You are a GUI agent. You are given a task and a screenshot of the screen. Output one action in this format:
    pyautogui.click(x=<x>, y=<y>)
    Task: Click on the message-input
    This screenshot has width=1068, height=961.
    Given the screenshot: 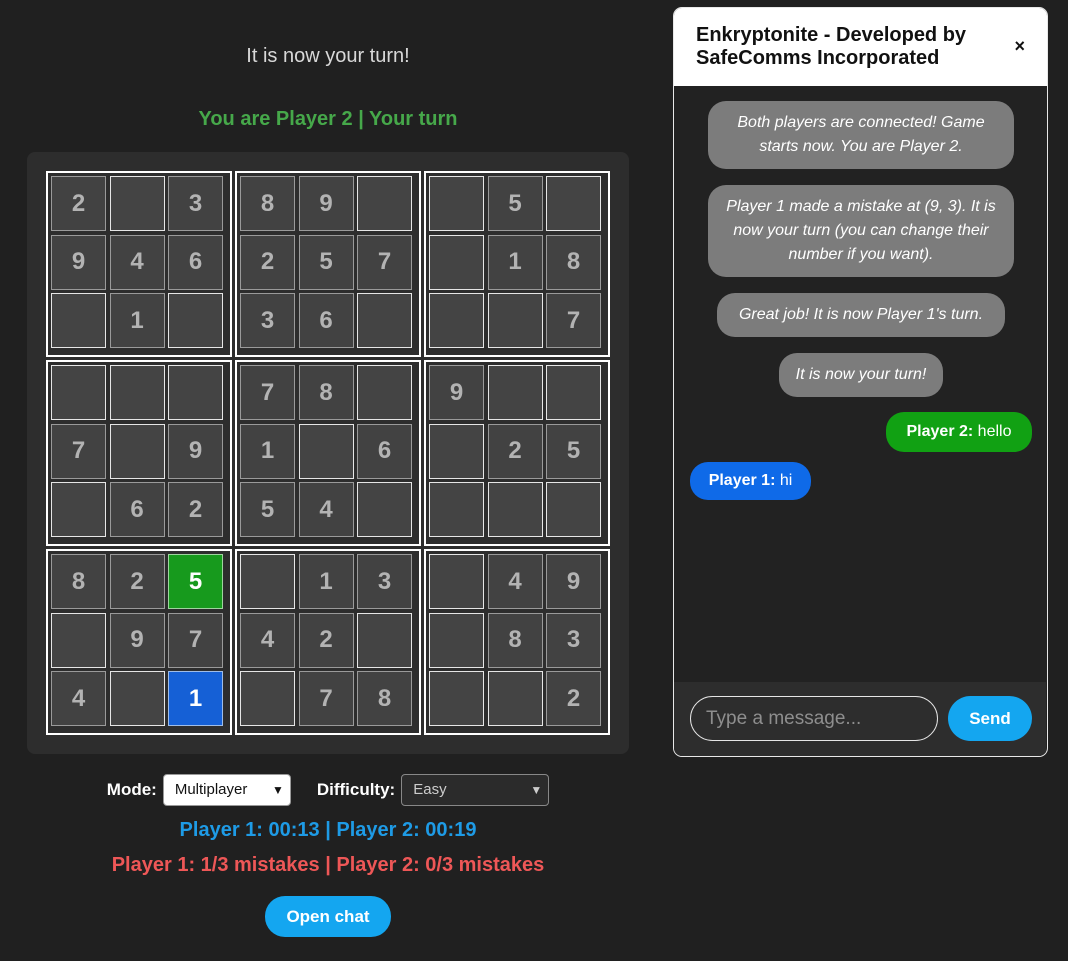 What is the action you would take?
    pyautogui.click(x=814, y=718)
    